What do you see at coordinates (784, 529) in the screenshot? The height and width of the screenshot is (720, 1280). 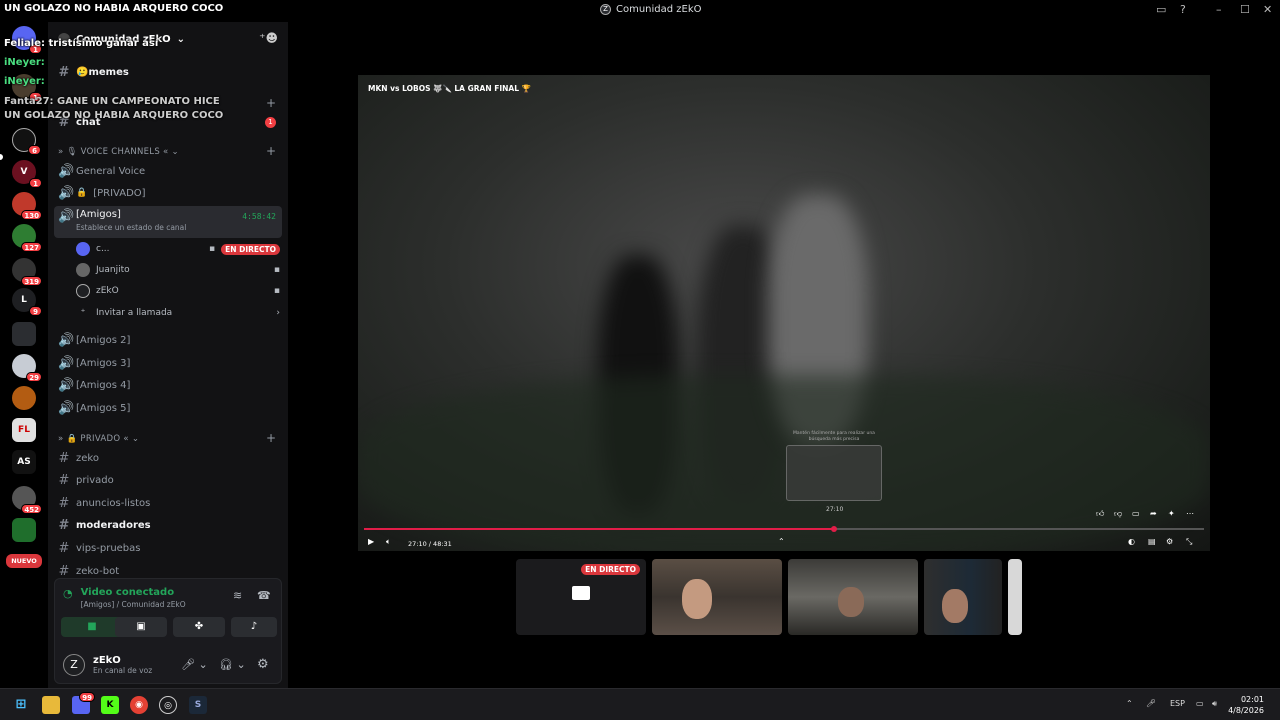 I see `progress-bar` at bounding box center [784, 529].